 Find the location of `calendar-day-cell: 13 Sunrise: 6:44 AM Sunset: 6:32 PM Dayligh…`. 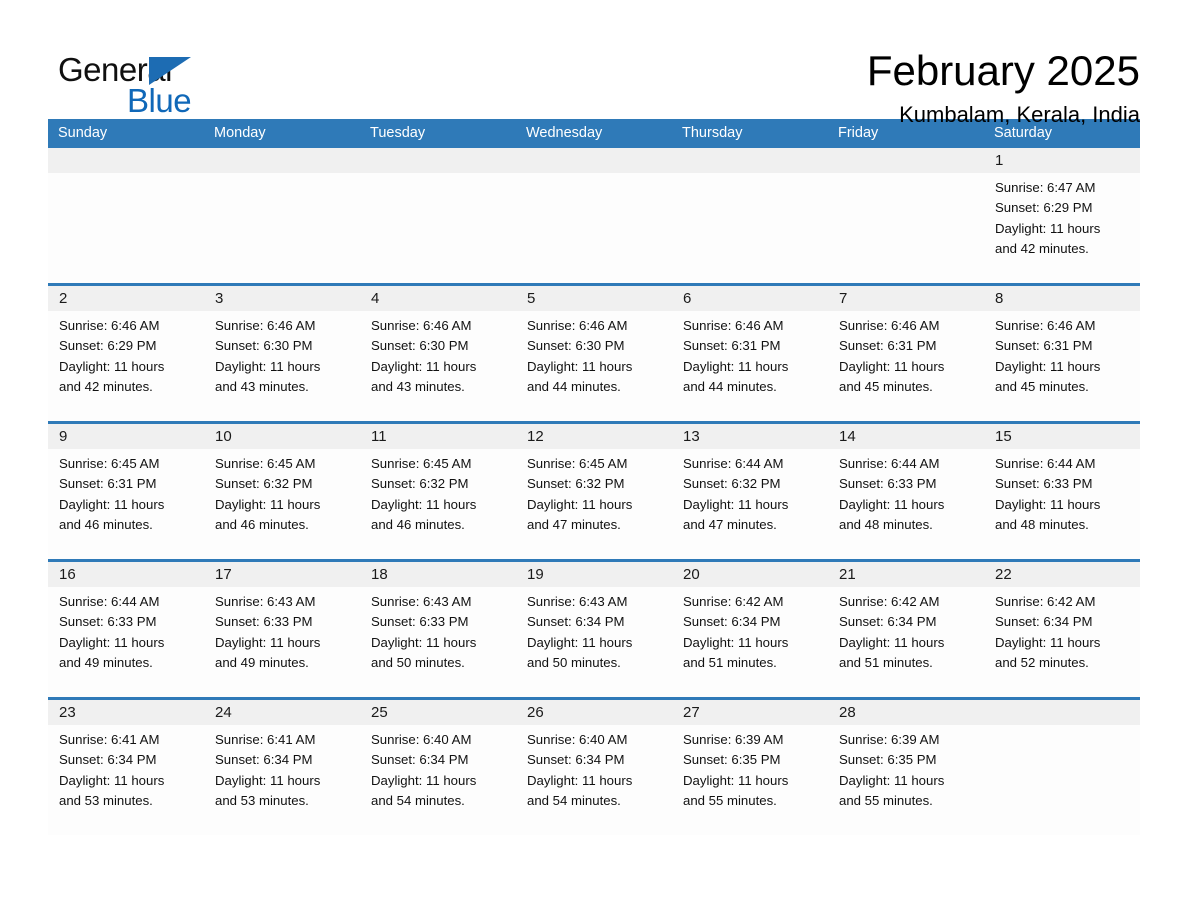

calendar-day-cell: 13 Sunrise: 6:44 AM Sunset: 6:32 PM Dayligh… is located at coordinates (750, 491).